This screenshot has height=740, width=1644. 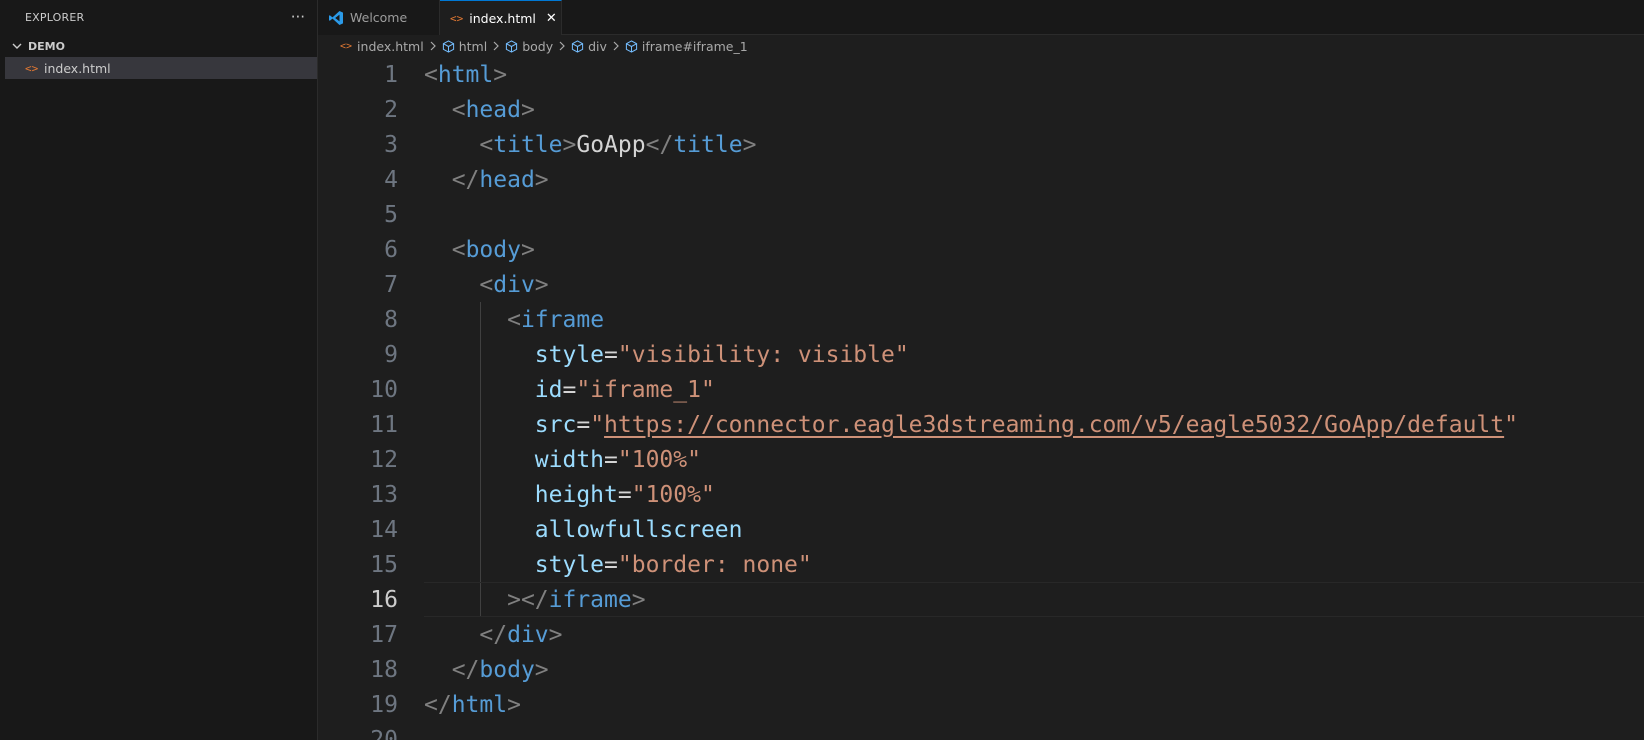 I want to click on line-number: 10, so click(x=384, y=389).